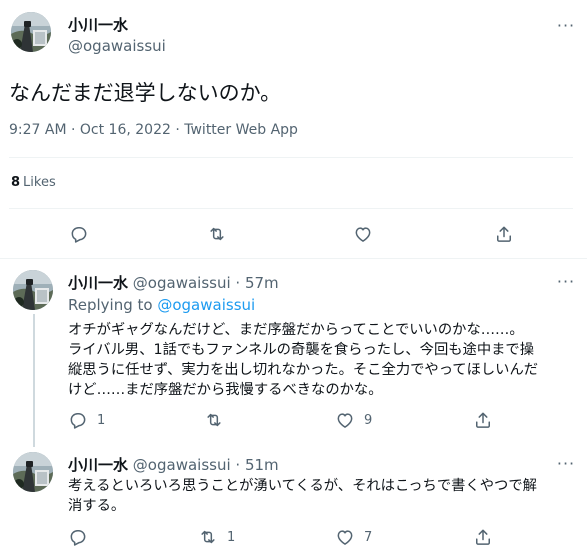 The height and width of the screenshot is (553, 587). I want to click on tweet-timestamp: 9:27 AM · Oct 16, 2022 · Twitter Web App, so click(153, 130).